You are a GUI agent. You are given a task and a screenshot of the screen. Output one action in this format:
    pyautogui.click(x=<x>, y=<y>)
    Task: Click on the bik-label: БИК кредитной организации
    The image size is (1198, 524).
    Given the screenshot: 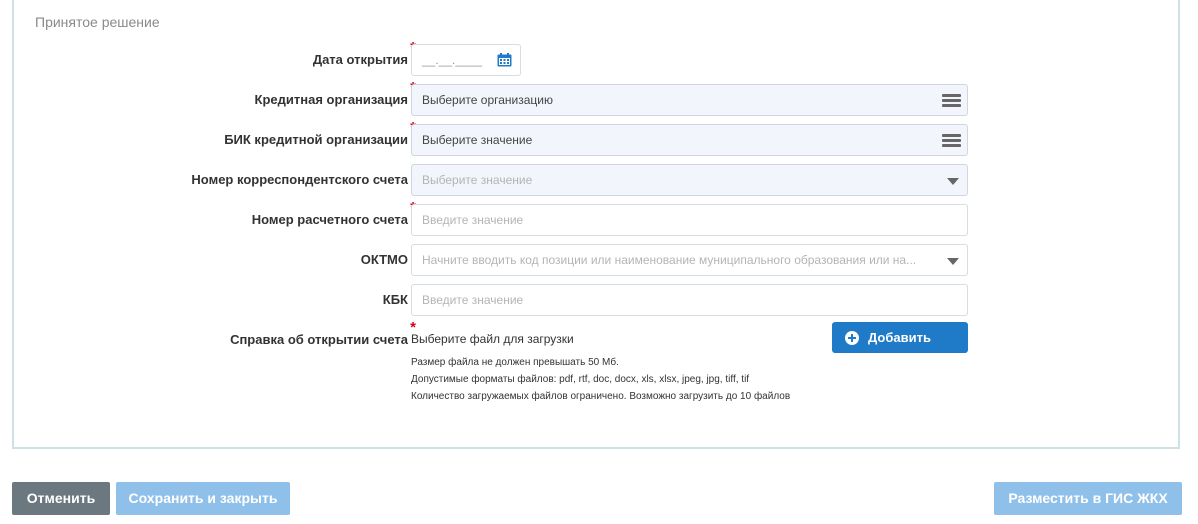 What is the action you would take?
    pyautogui.click(x=316, y=139)
    